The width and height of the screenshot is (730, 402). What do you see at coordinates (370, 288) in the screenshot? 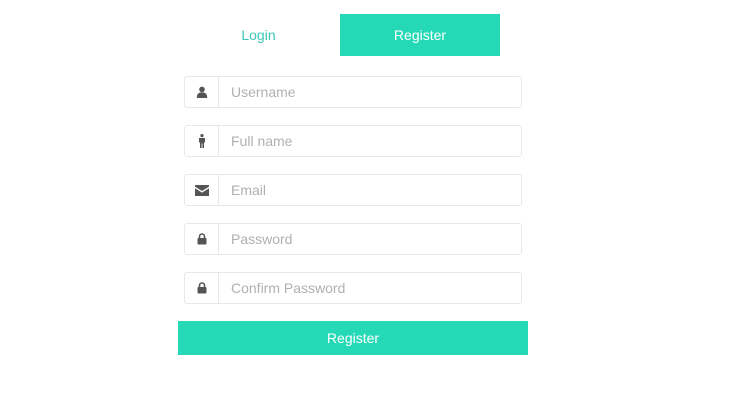
I see `confirm-password-input` at bounding box center [370, 288].